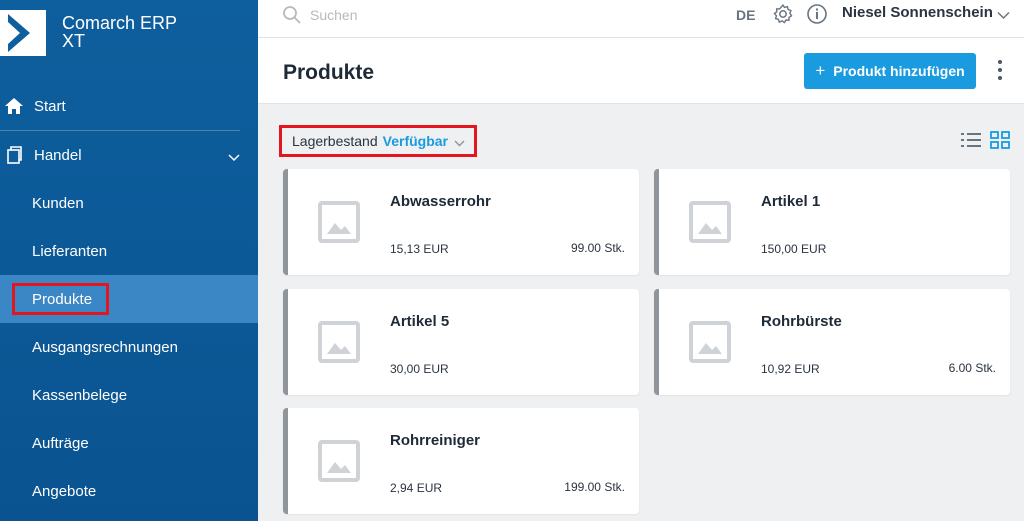 The width and height of the screenshot is (1024, 521). What do you see at coordinates (335, 141) in the screenshot?
I see `filter-label: Lagerbestand` at bounding box center [335, 141].